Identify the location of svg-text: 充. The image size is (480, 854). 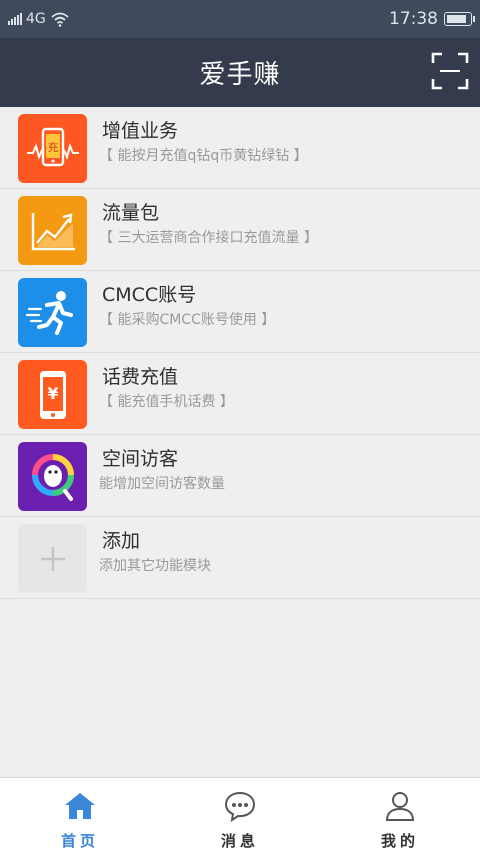
(52, 147).